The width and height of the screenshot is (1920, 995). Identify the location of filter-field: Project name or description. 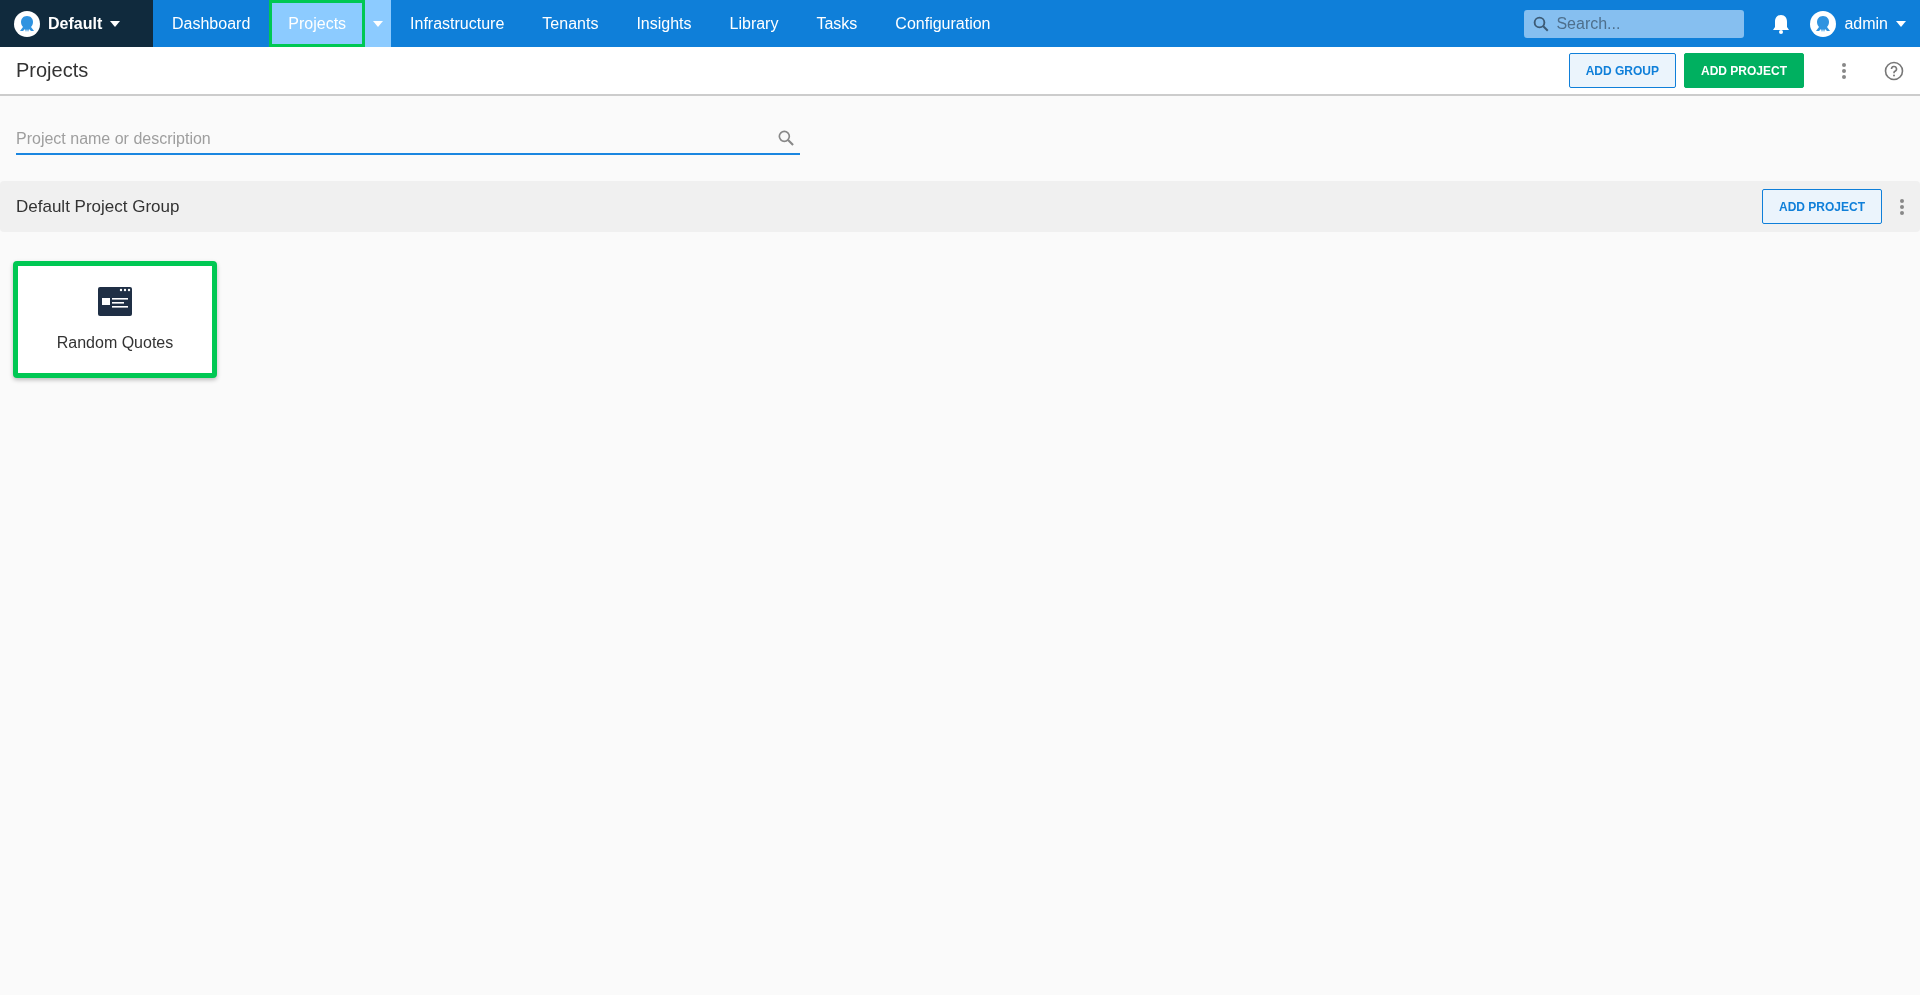
(408, 139).